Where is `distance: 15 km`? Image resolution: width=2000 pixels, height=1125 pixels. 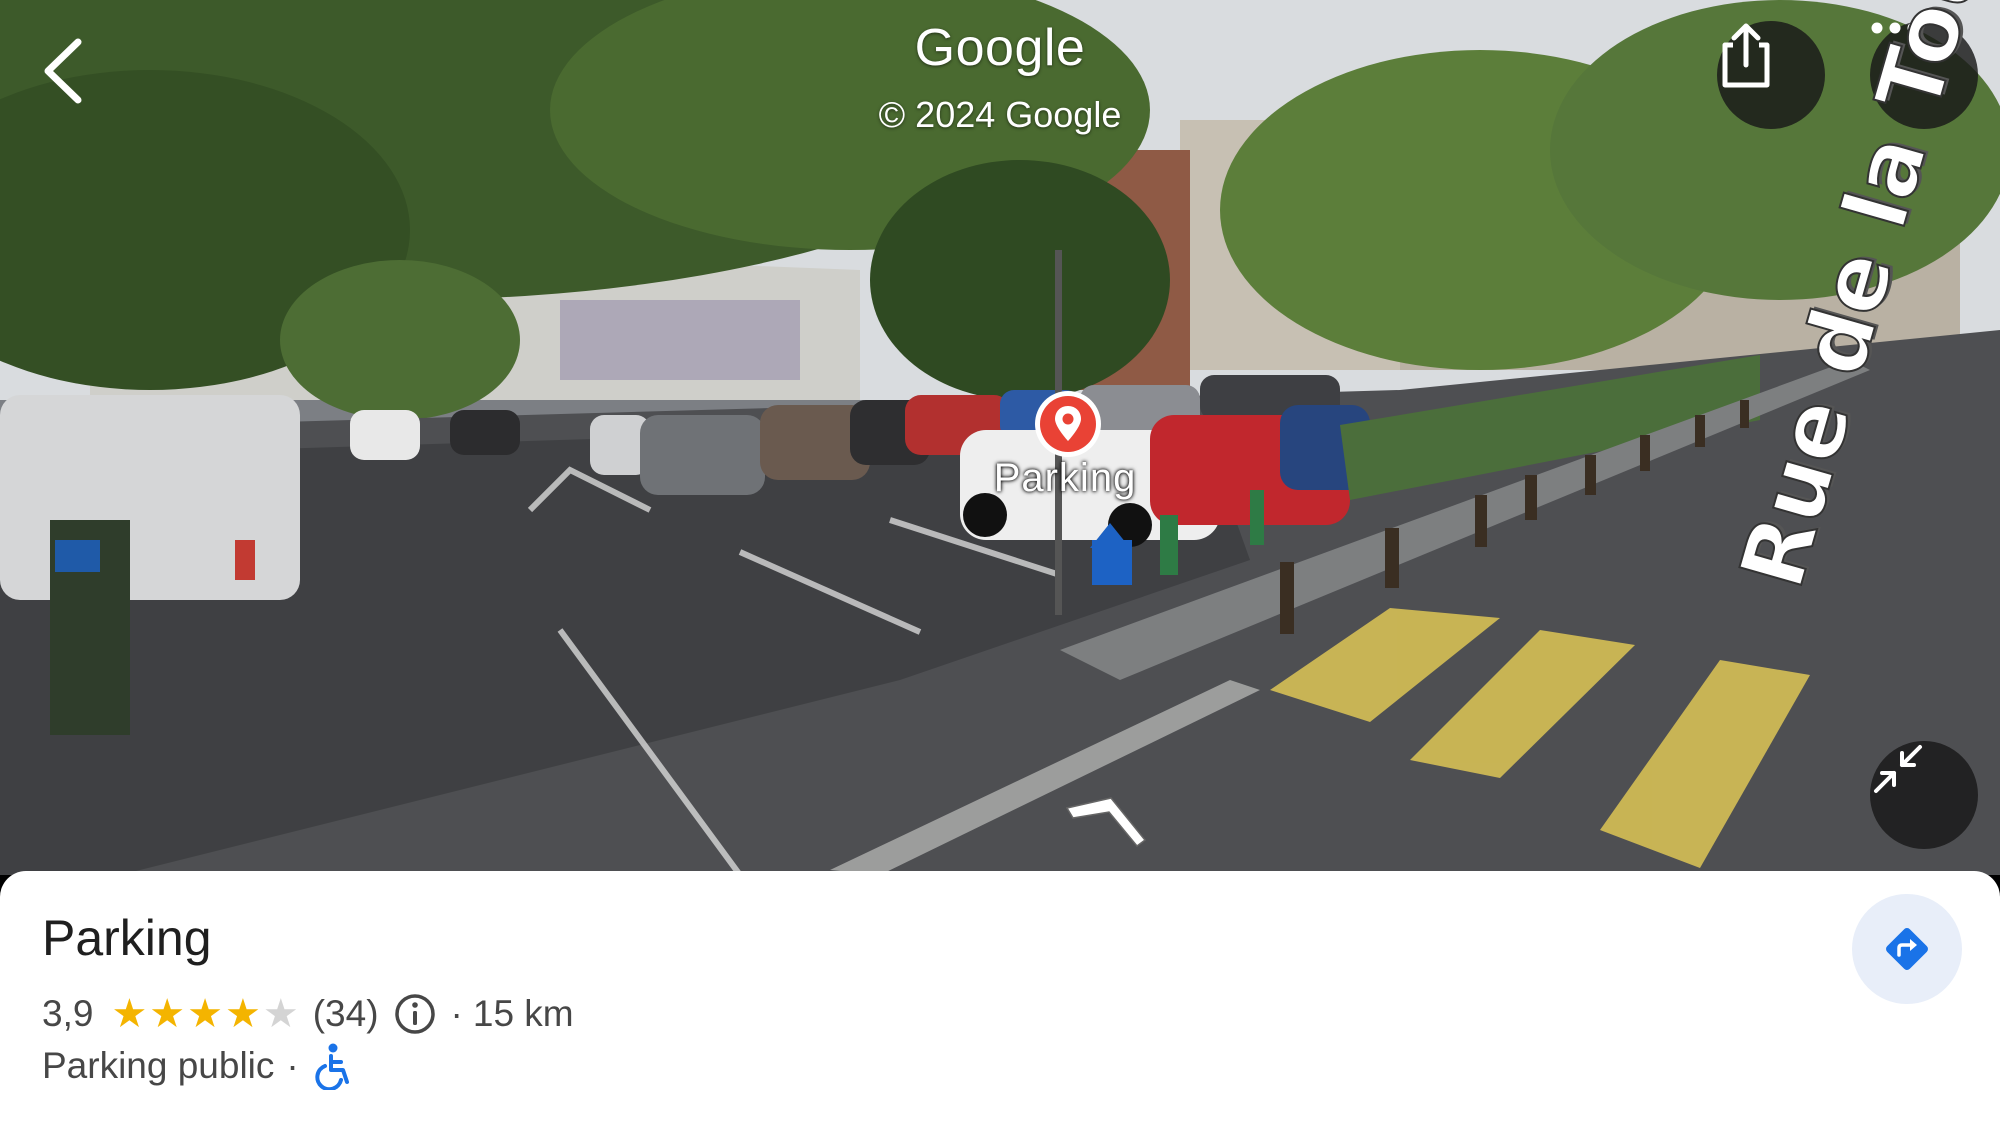
distance: 15 km is located at coordinates (523, 1013).